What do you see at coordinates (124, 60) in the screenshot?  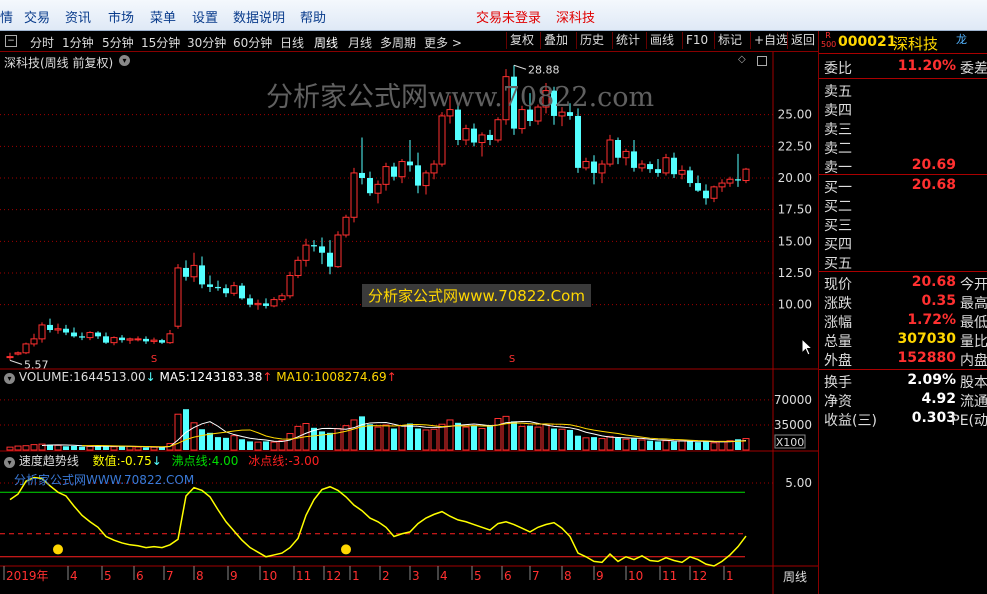 I see `title-menu-icon: ▾` at bounding box center [124, 60].